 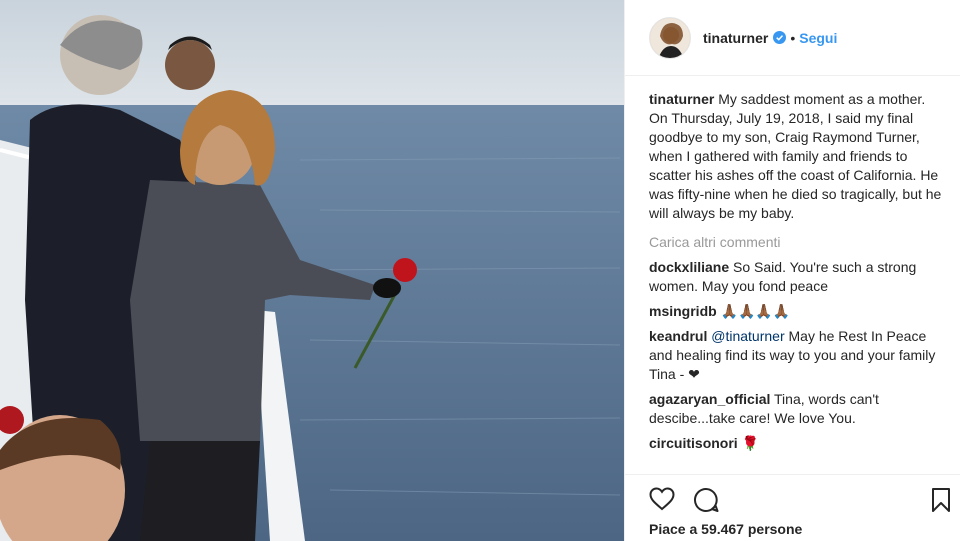 What do you see at coordinates (735, 38) in the screenshot?
I see `post-author-username: tinaturner` at bounding box center [735, 38].